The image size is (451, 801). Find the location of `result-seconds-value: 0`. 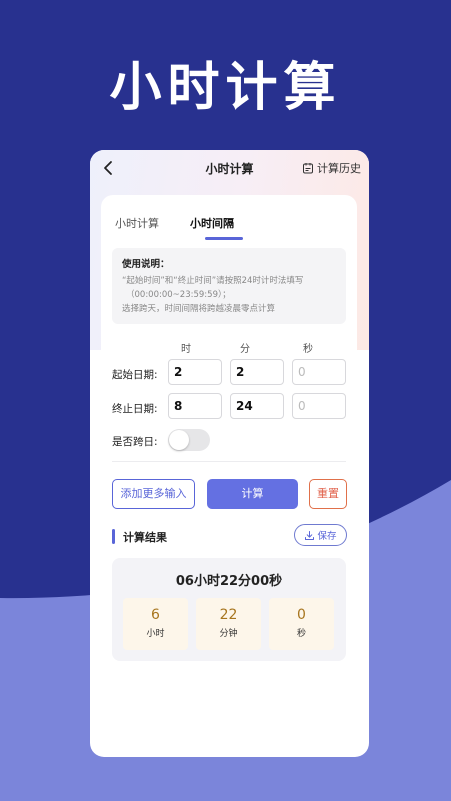

result-seconds-value: 0 is located at coordinates (301, 615).